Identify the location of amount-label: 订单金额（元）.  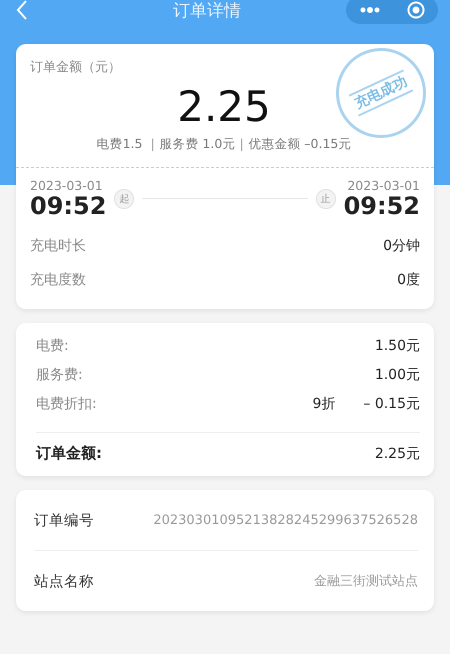
(76, 67).